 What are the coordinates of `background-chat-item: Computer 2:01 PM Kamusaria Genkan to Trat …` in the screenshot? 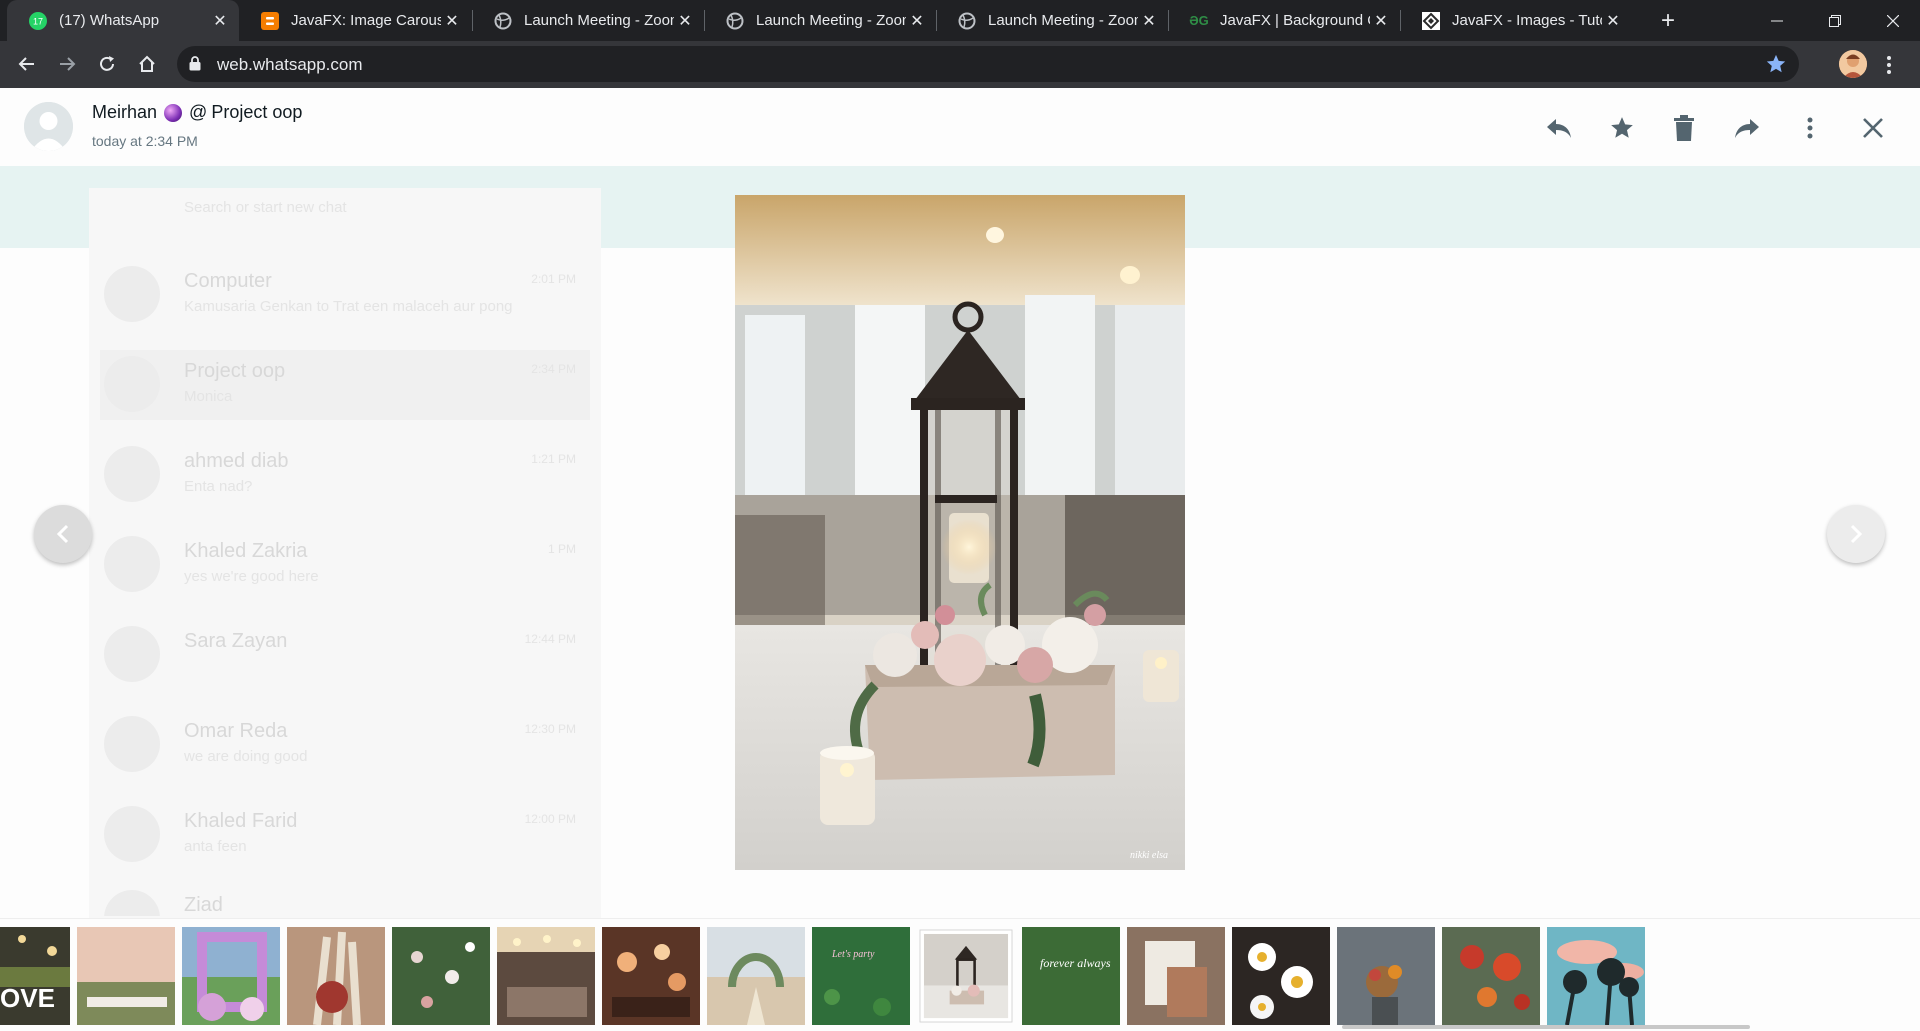 It's located at (345, 295).